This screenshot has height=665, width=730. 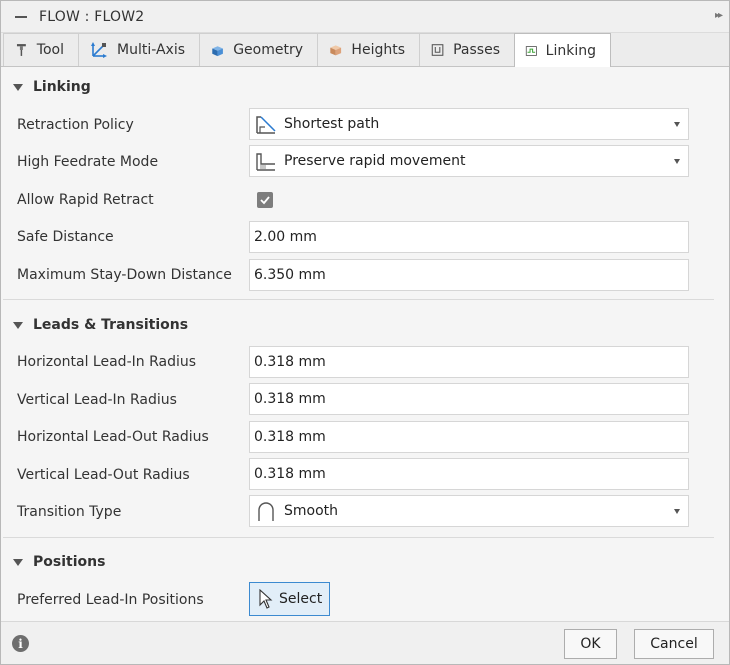 I want to click on select-value: Preserve rapid movement, so click(x=375, y=161).